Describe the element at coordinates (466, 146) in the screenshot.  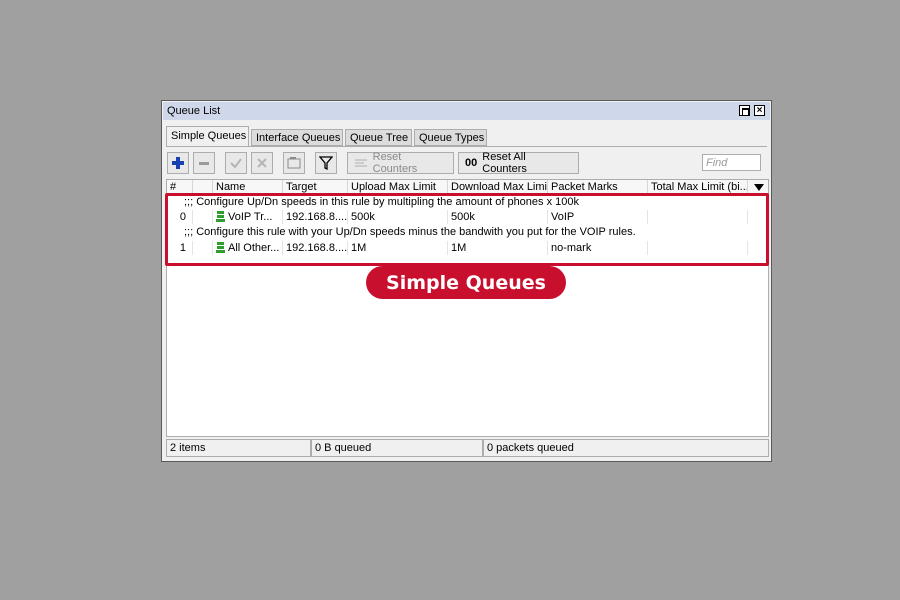
I see `tab-divider` at that location.